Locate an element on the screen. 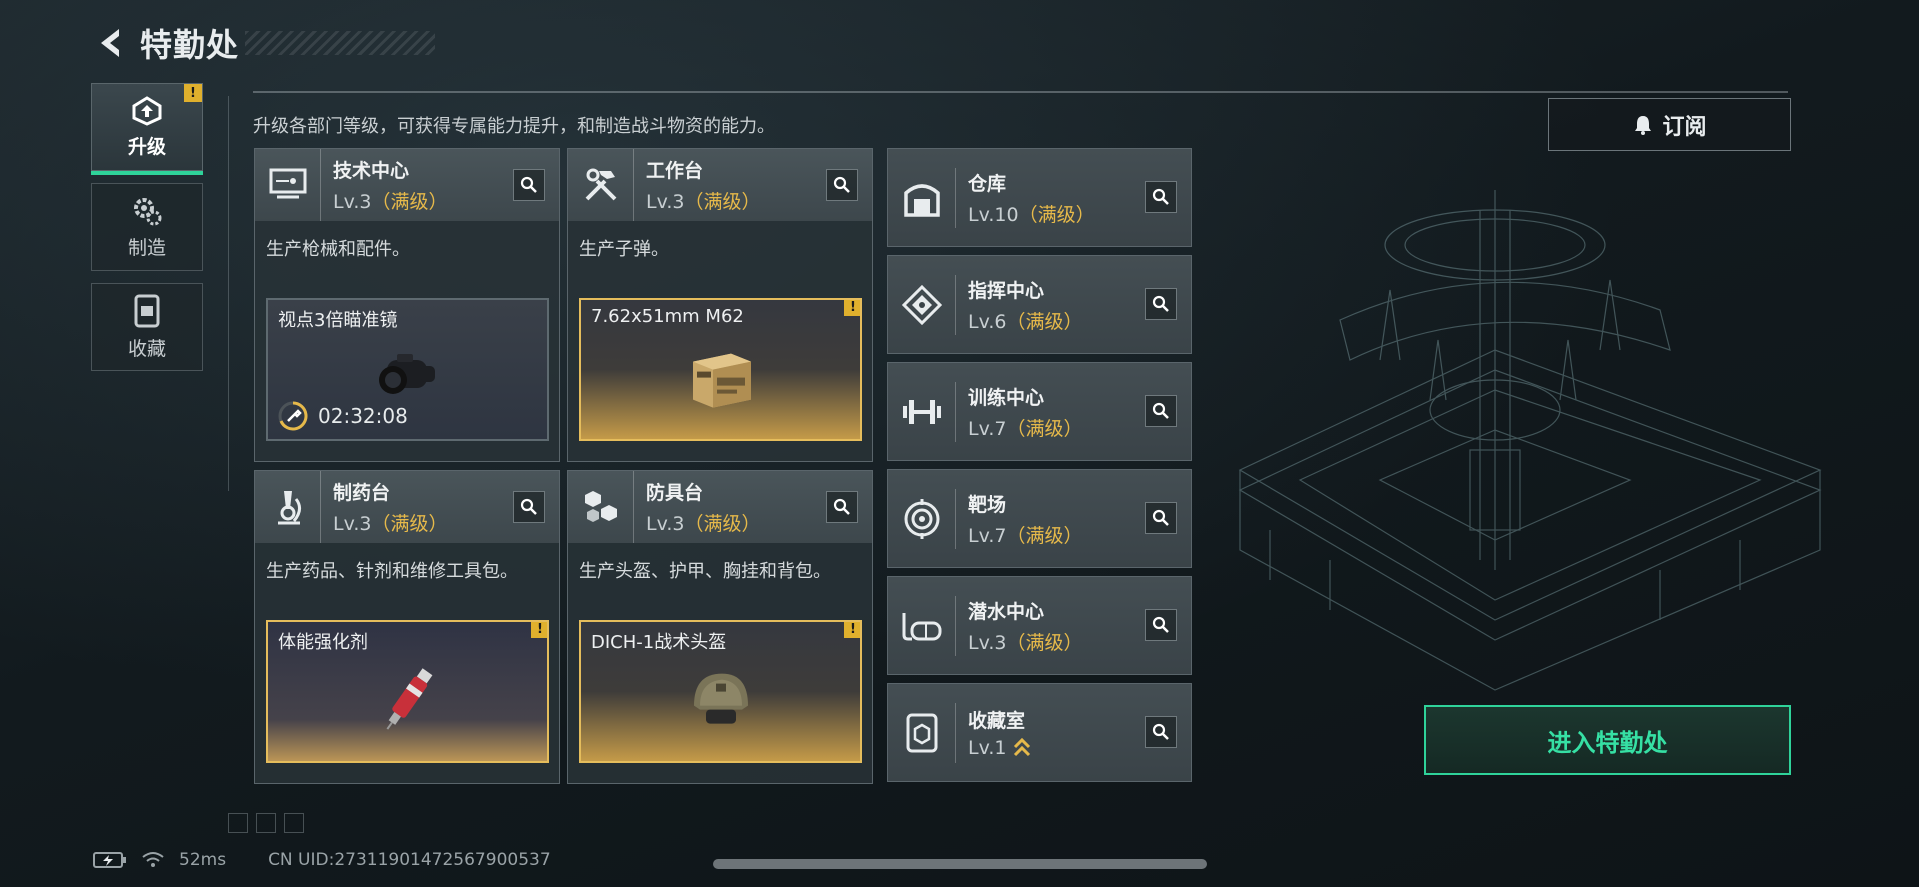 Image resolution: width=1919 pixels, height=887 pixels. production-slot: 视点3倍瞄准镜 02:32:08 is located at coordinates (407, 369).